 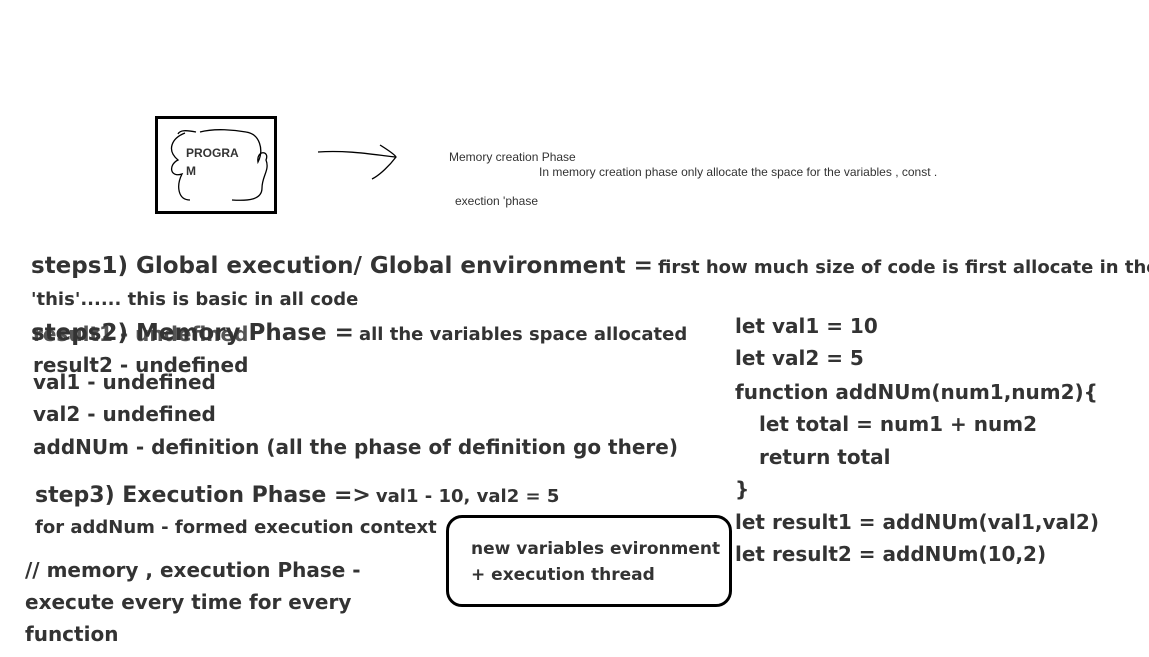 What do you see at coordinates (467, 496) in the screenshot?
I see `step3-text: val1 - 10, val2 = 5` at bounding box center [467, 496].